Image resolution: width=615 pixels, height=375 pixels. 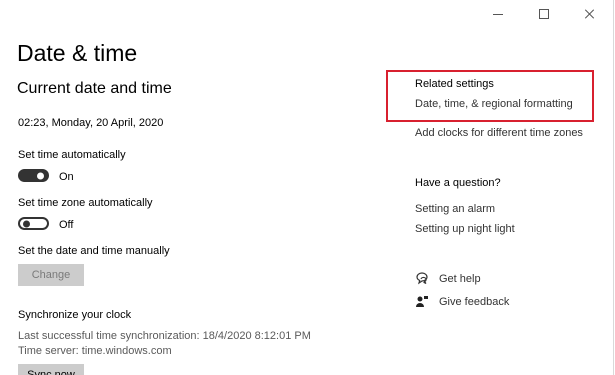 I want to click on close-icon, so click(x=590, y=14).